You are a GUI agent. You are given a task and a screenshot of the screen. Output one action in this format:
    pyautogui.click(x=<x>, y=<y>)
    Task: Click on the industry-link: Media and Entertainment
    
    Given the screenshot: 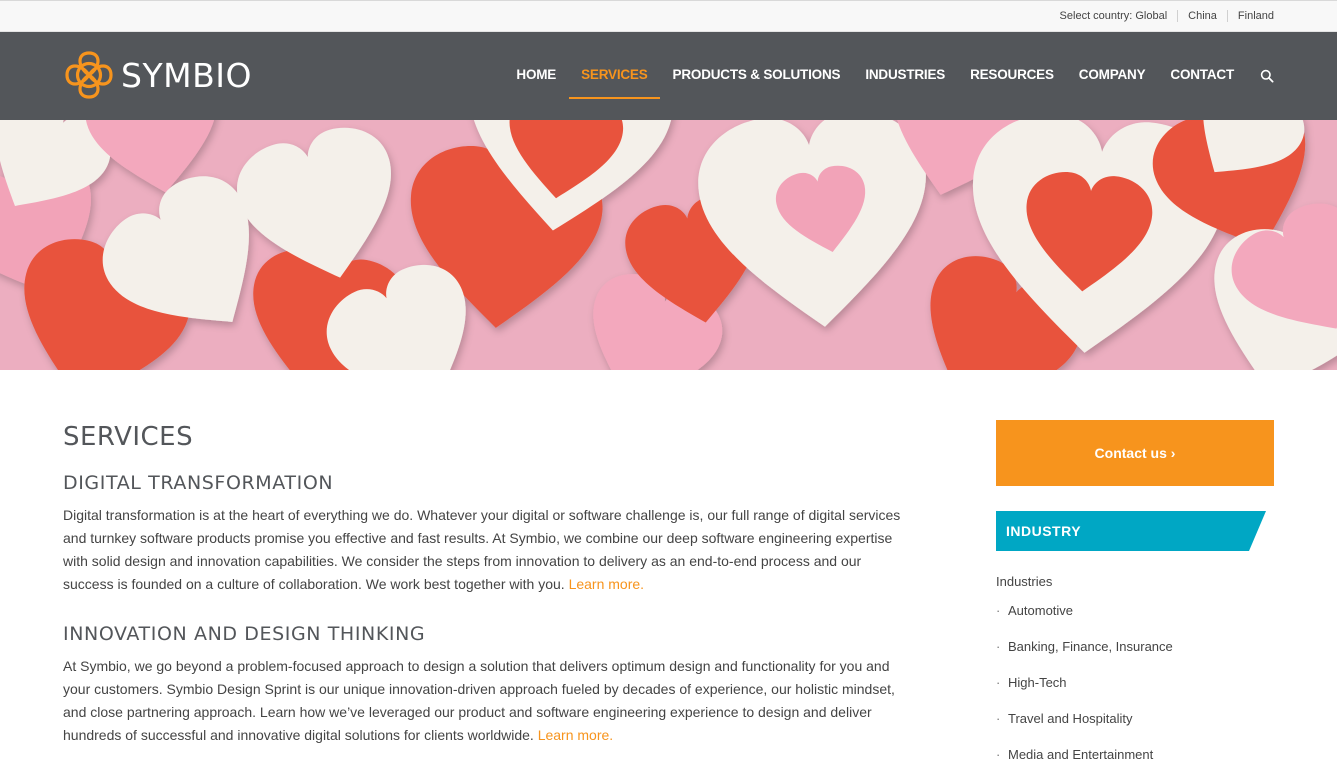 What is the action you would take?
    pyautogui.click(x=1080, y=754)
    